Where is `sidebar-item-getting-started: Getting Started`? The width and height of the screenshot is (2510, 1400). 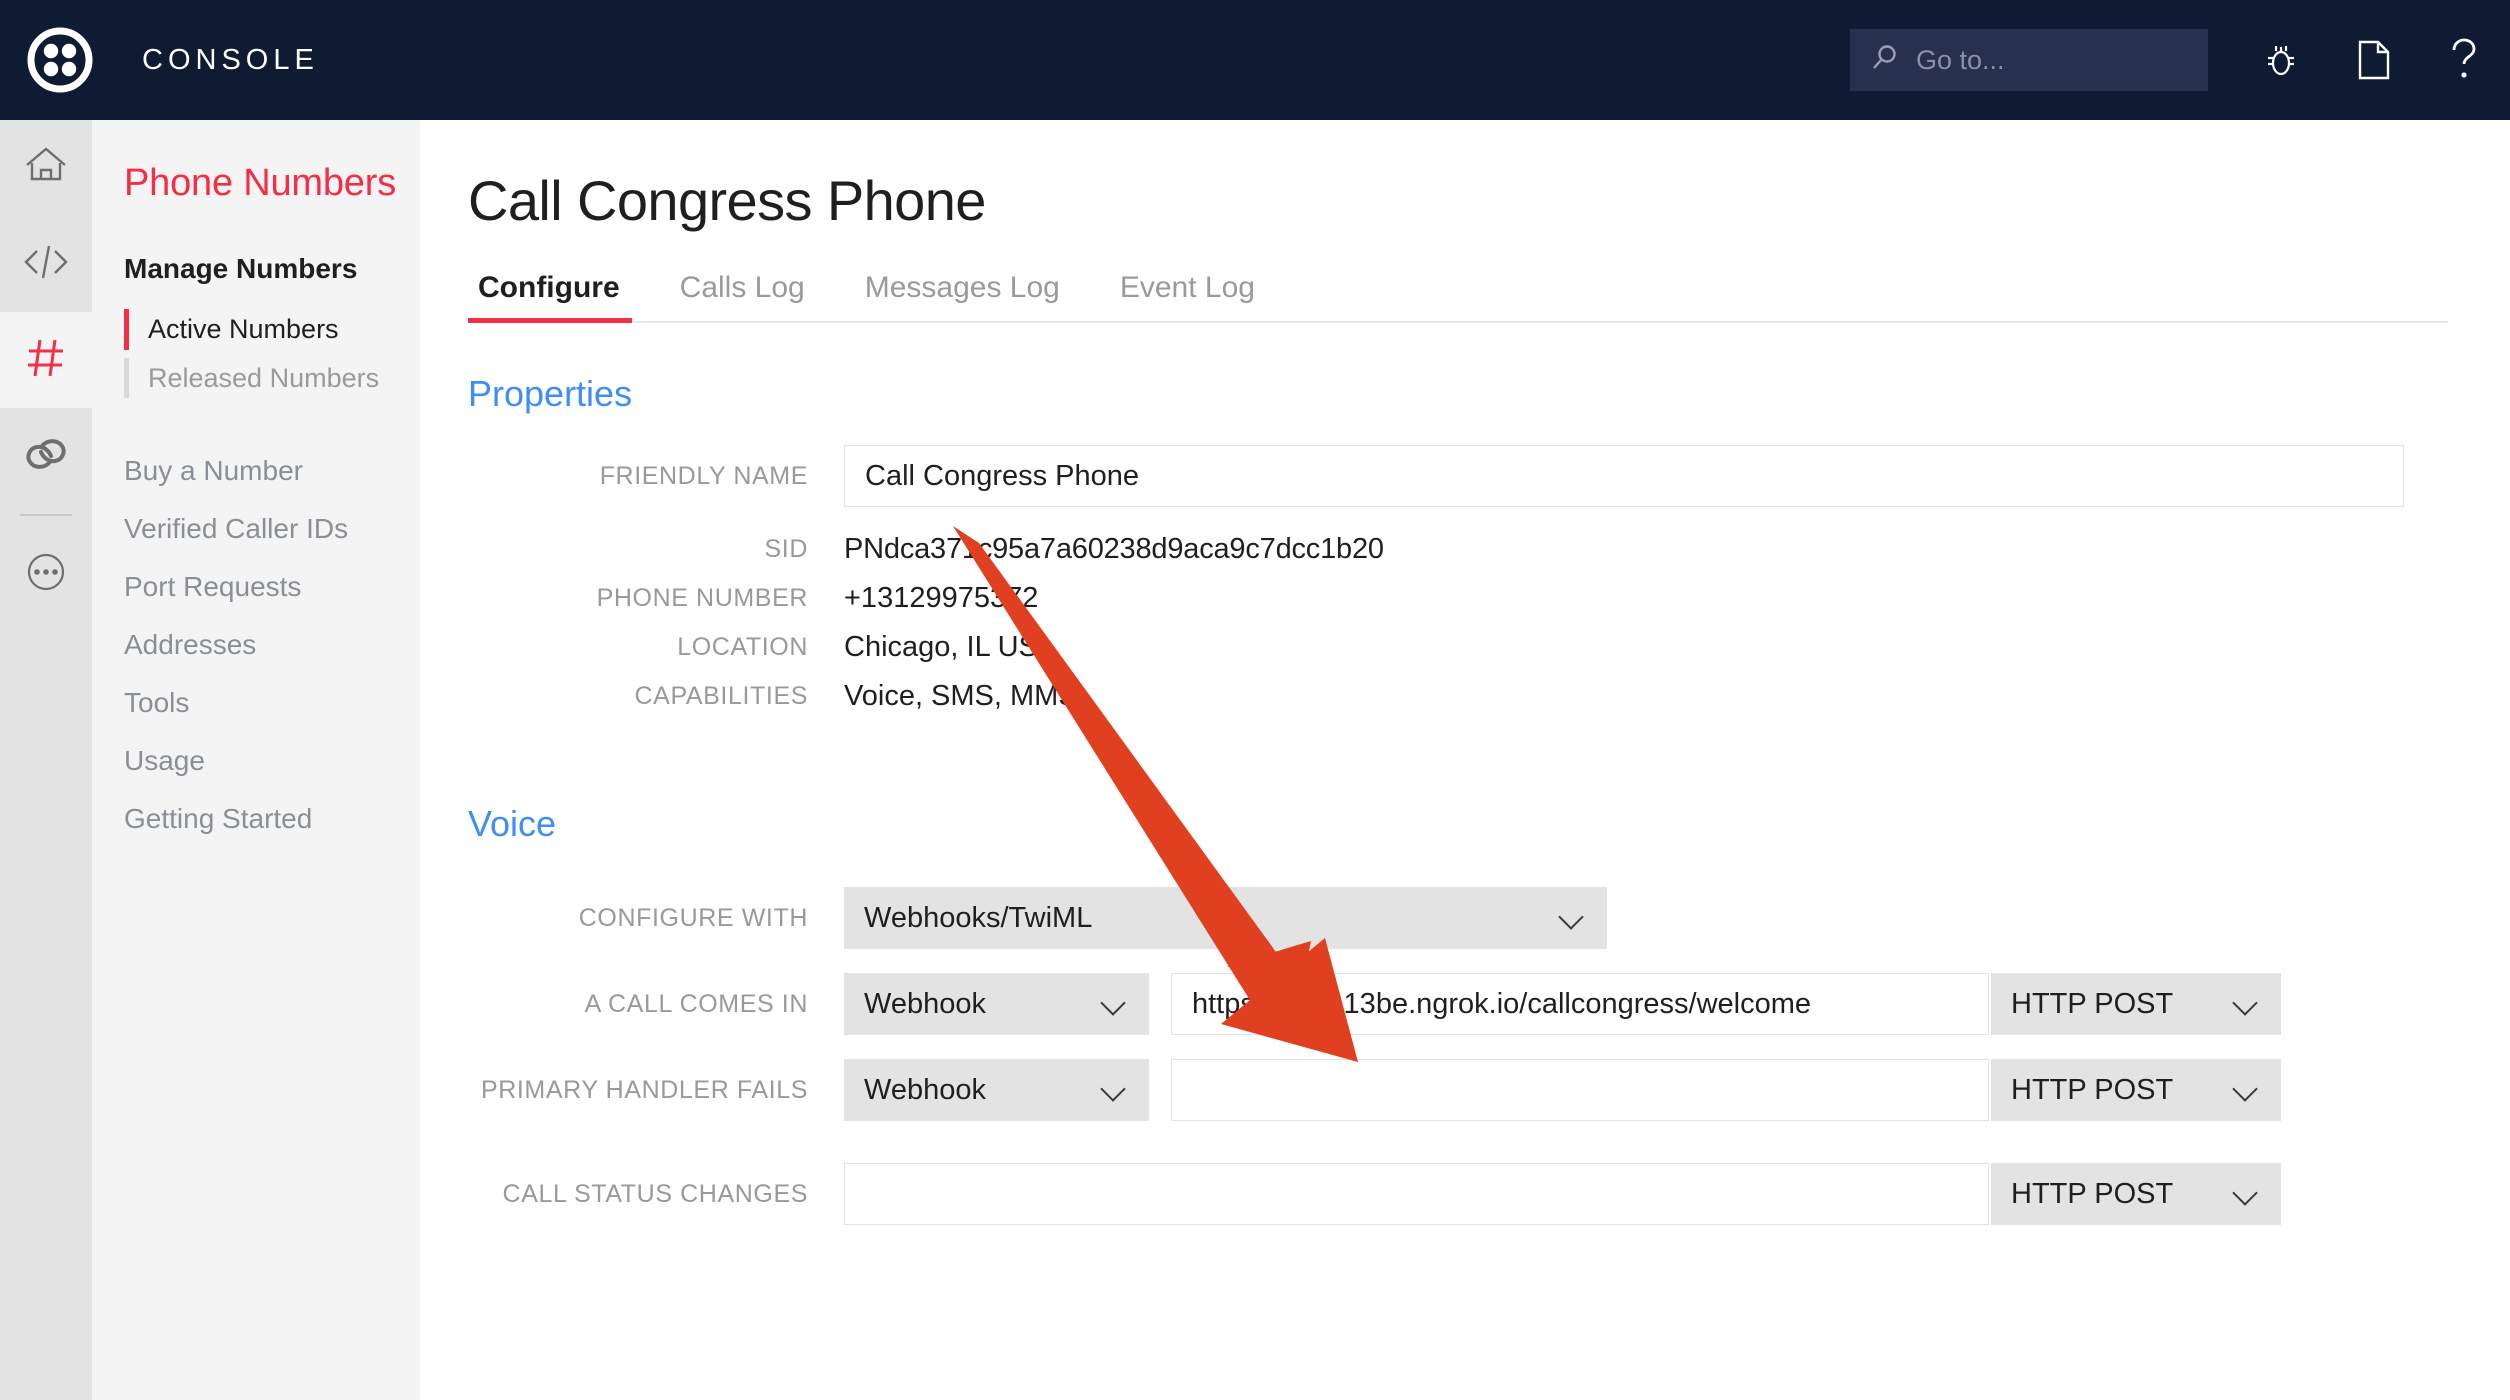 sidebar-item-getting-started: Getting Started is located at coordinates (256, 819).